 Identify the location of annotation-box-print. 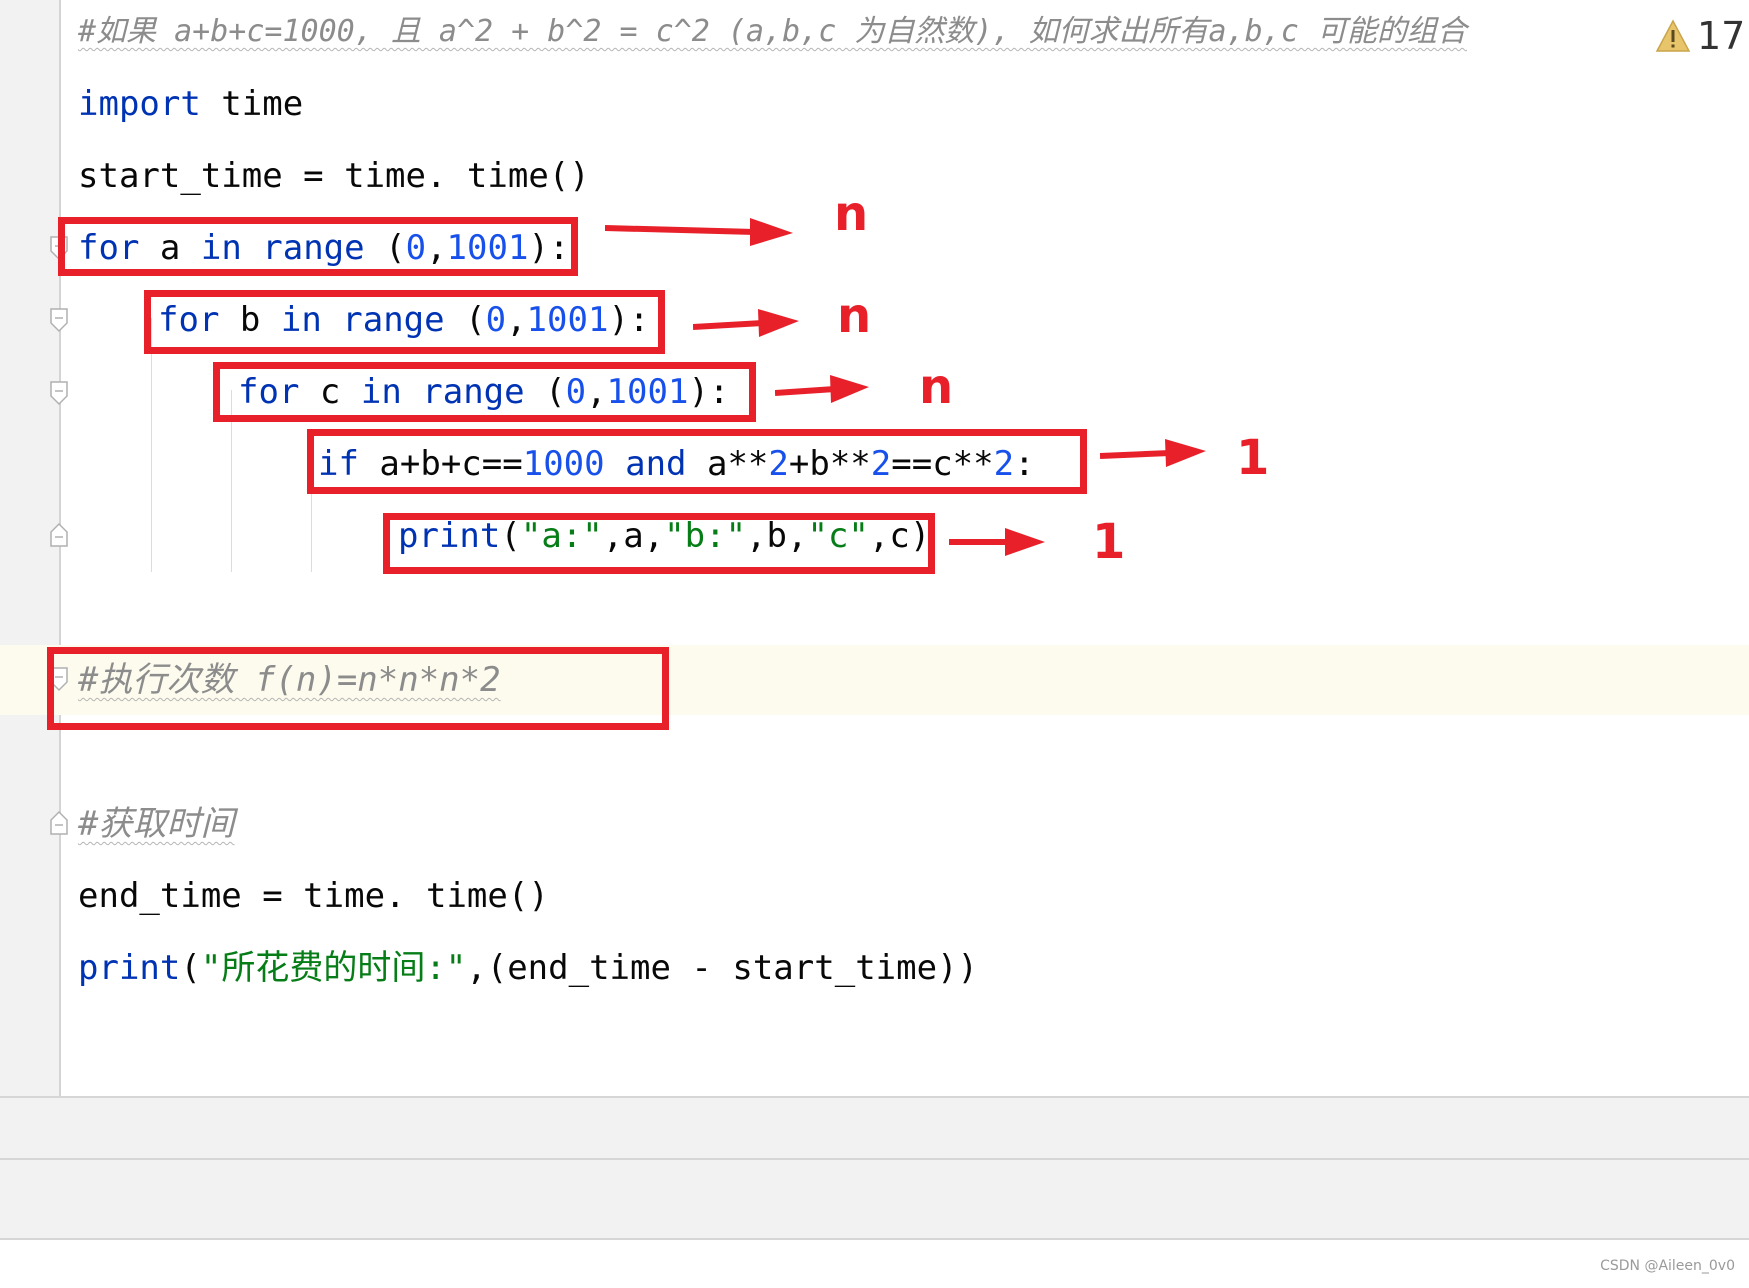
(659, 543).